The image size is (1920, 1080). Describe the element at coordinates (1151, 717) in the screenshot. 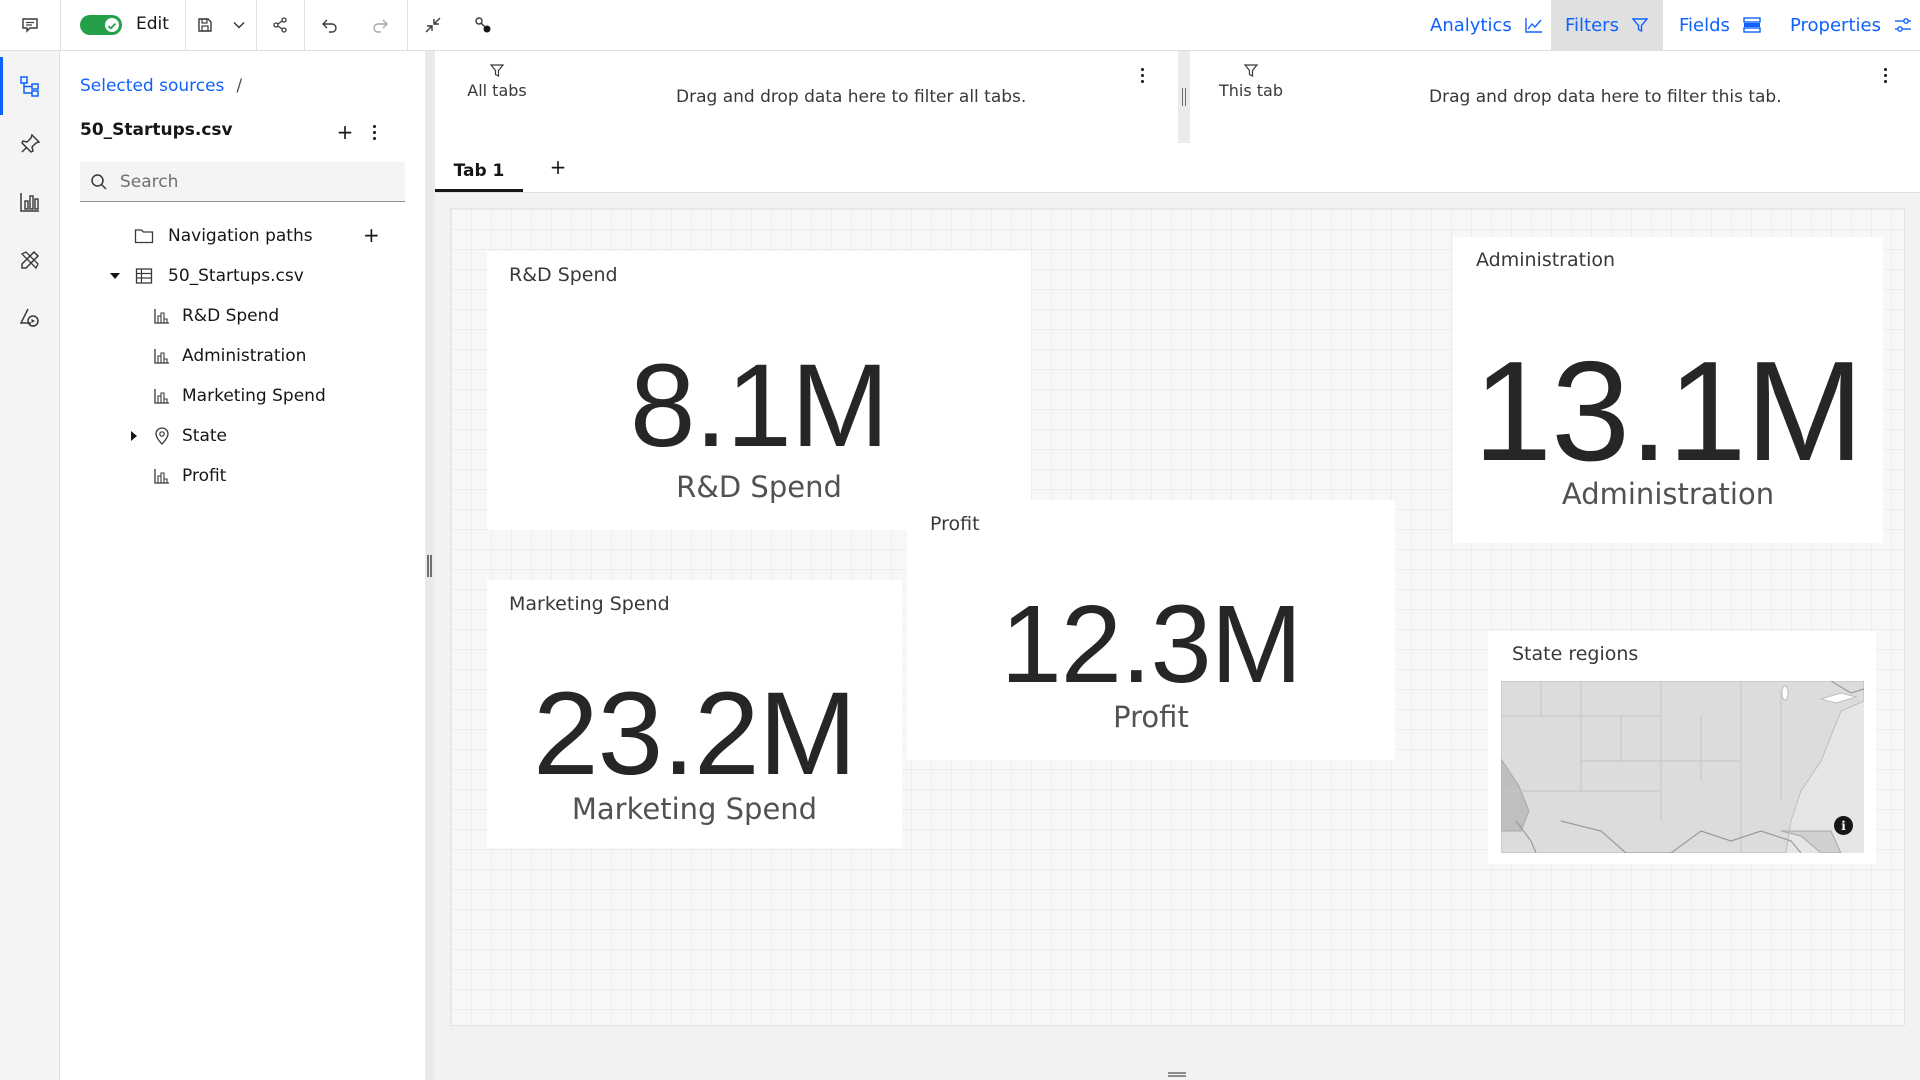

I see `kpi-caption: Profit` at that location.